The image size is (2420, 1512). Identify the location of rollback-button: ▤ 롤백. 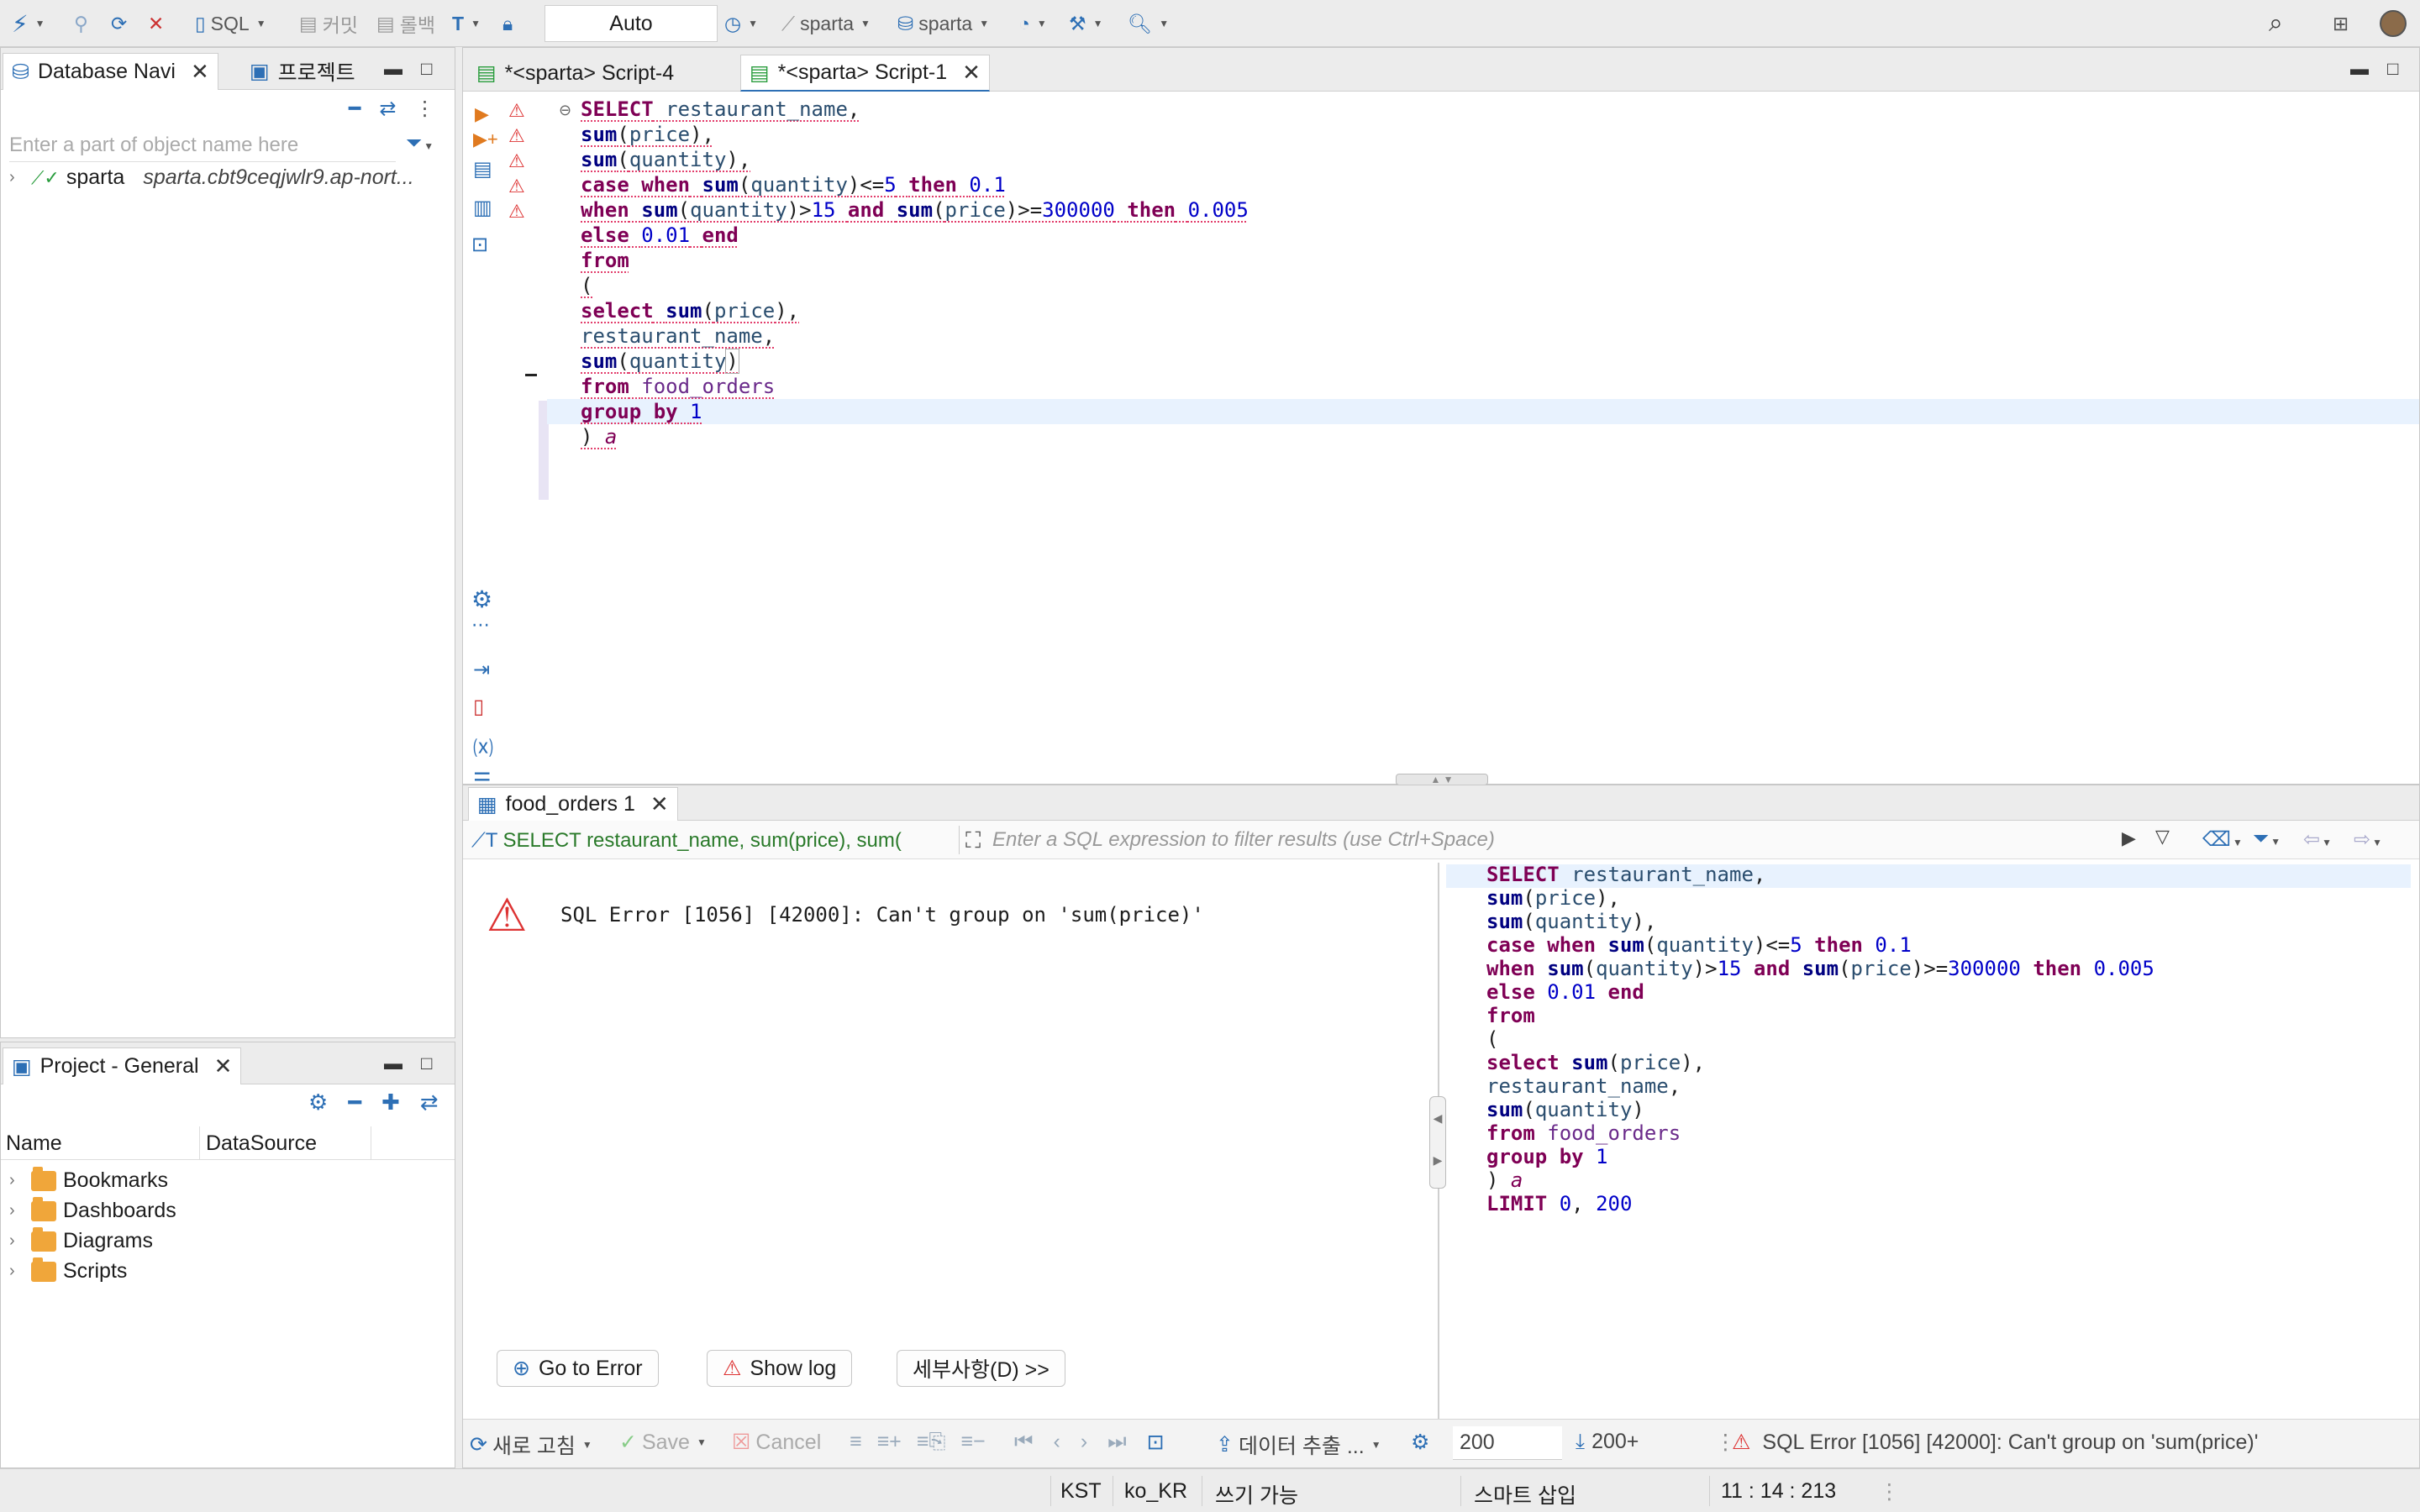
(405, 23).